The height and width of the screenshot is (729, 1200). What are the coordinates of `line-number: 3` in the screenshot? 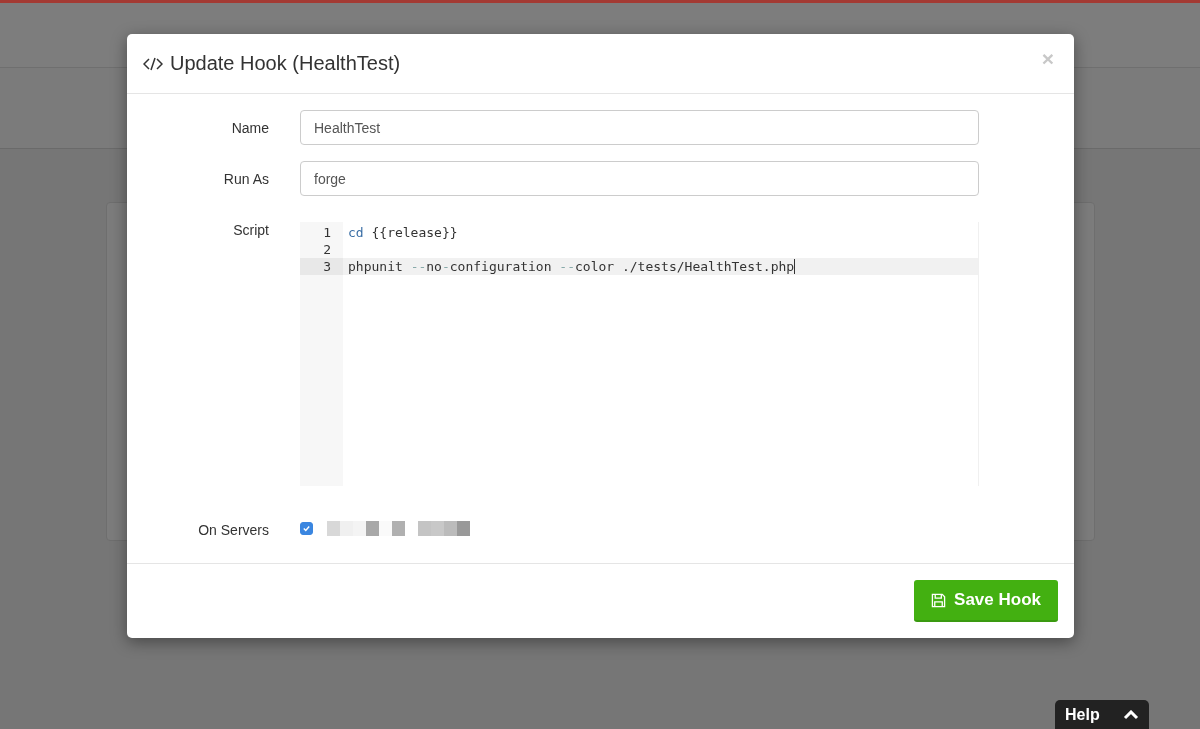 It's located at (321, 266).